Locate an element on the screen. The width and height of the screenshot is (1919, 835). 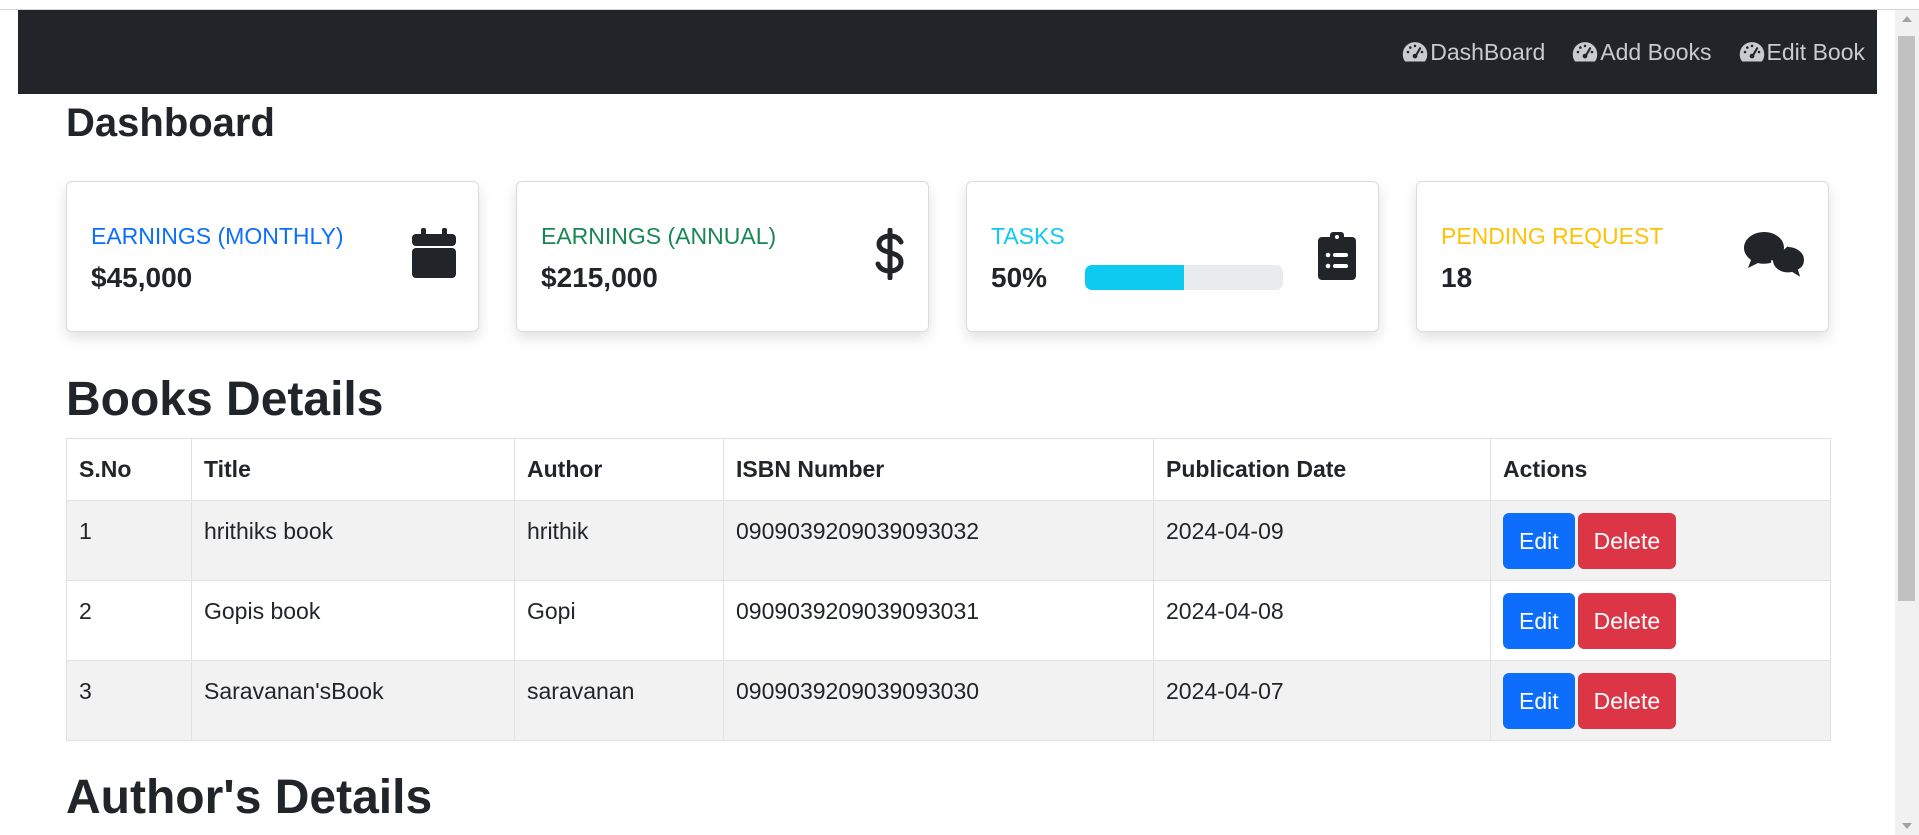
cell-author: Gopi is located at coordinates (619, 620).